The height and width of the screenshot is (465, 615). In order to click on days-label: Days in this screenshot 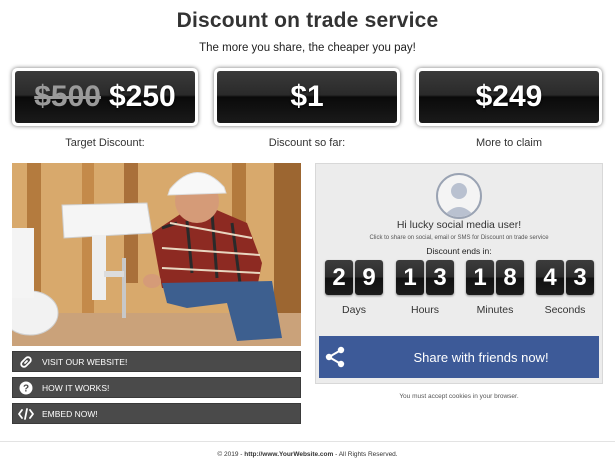, I will do `click(354, 310)`.